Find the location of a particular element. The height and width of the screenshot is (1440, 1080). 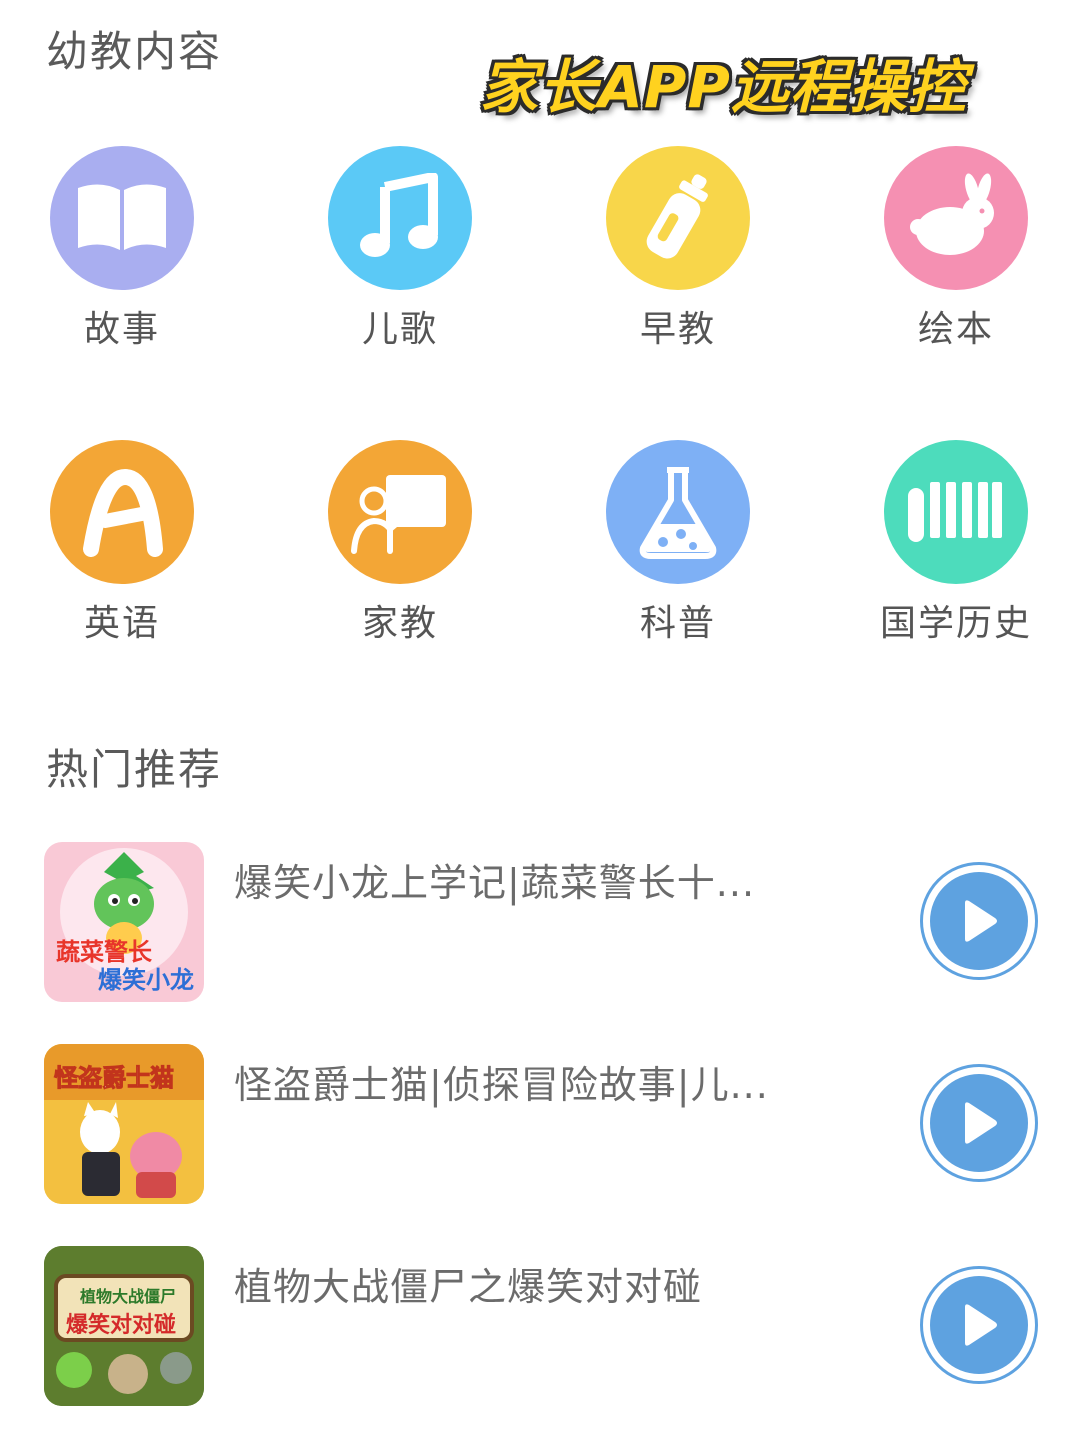

category-picture-book: 绘本 is located at coordinates (956, 249).